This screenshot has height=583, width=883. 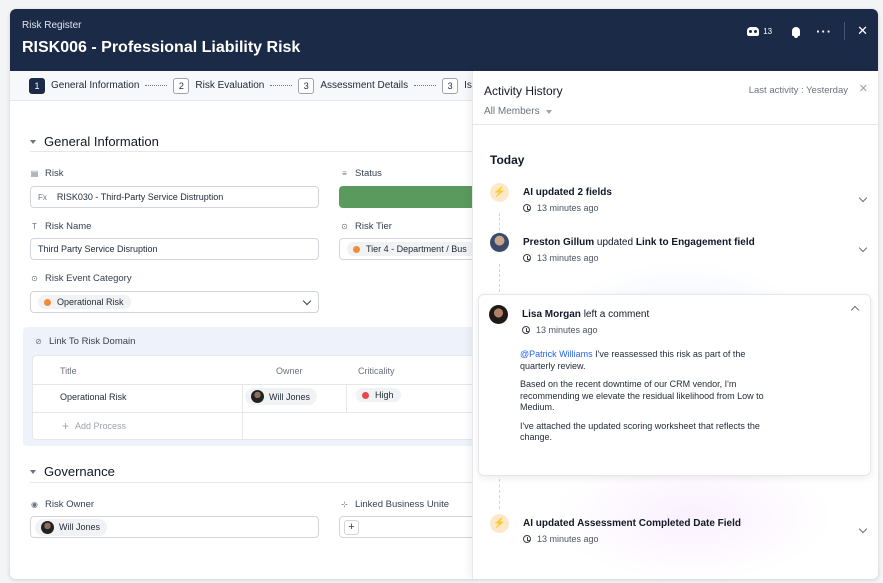 What do you see at coordinates (796, 31) in the screenshot?
I see `notifications-button` at bounding box center [796, 31].